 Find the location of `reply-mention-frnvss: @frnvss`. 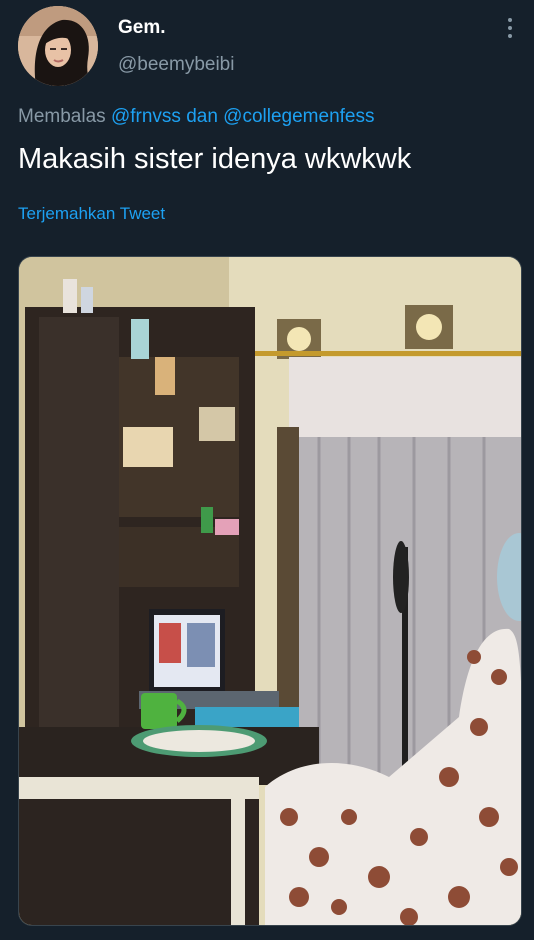

reply-mention-frnvss: @frnvss is located at coordinates (146, 116).